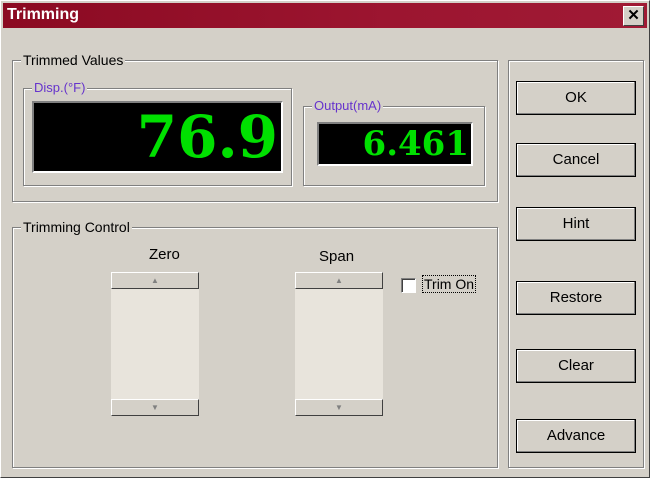  Describe the element at coordinates (73, 60) in the screenshot. I see `trimmed-values-label: Trimmed Values` at that location.